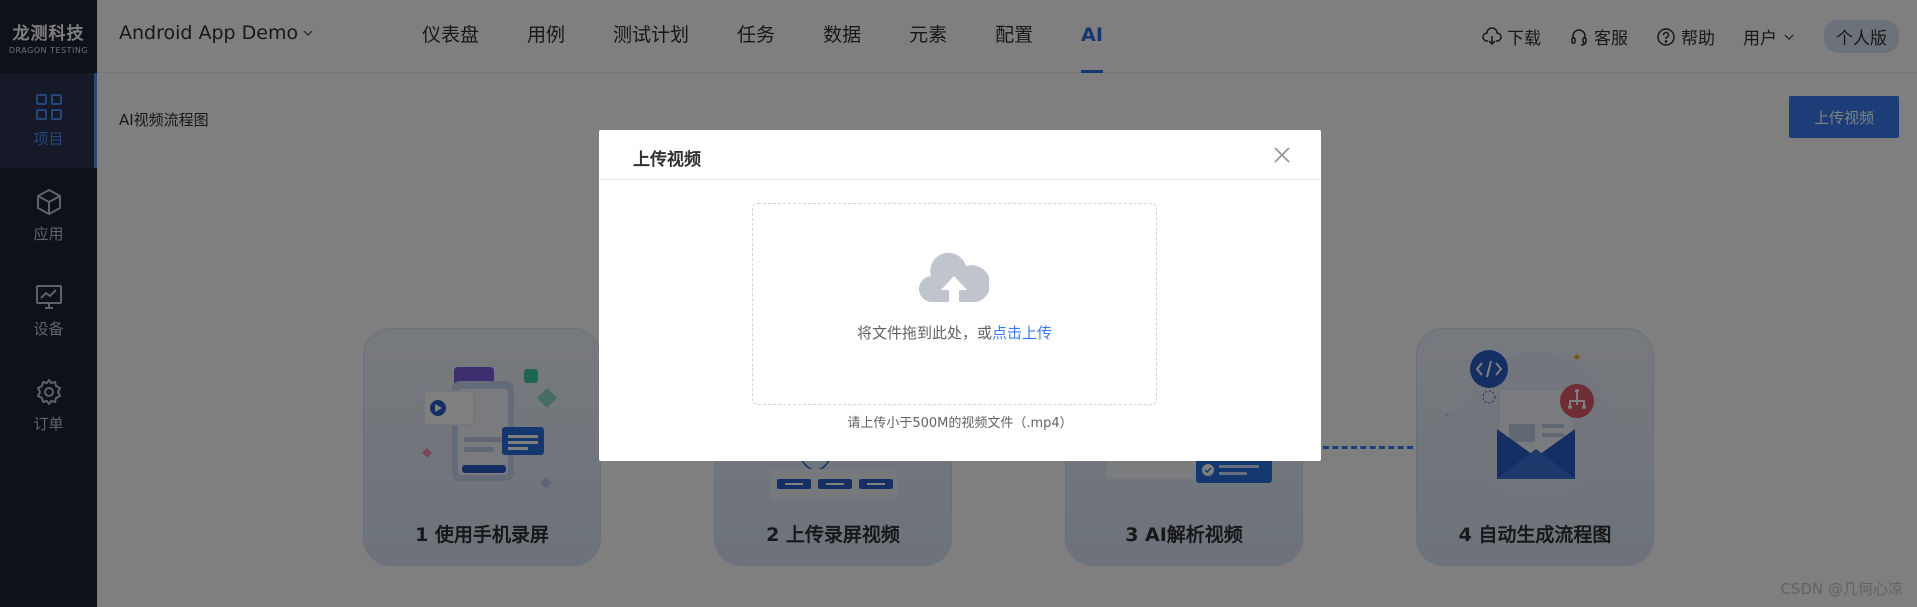  Describe the element at coordinates (1282, 155) in the screenshot. I see `close-icon` at that location.